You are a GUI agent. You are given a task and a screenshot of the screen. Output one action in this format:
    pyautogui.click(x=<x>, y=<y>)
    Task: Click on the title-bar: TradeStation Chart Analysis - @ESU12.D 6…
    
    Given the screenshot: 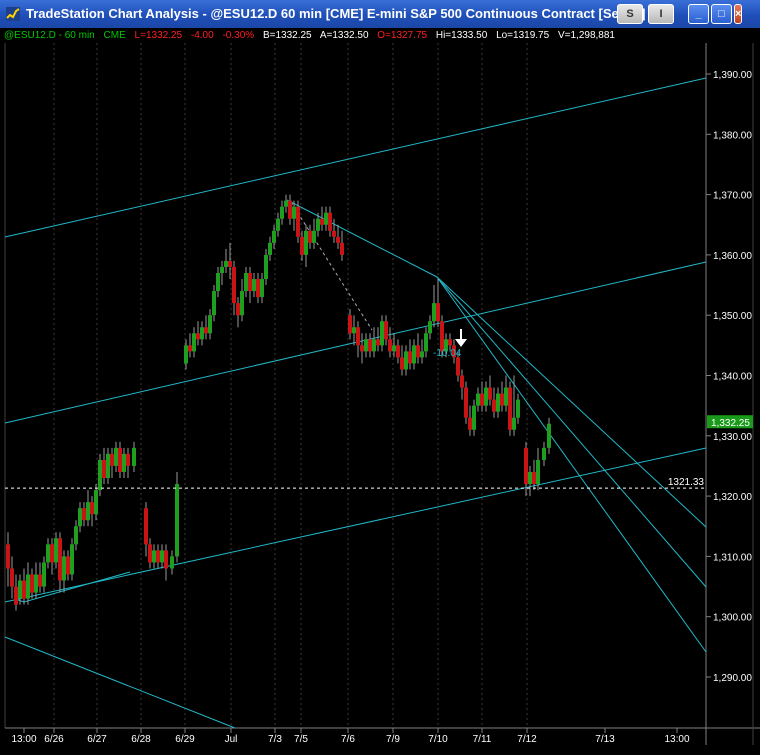 What is the action you would take?
    pyautogui.click(x=380, y=14)
    